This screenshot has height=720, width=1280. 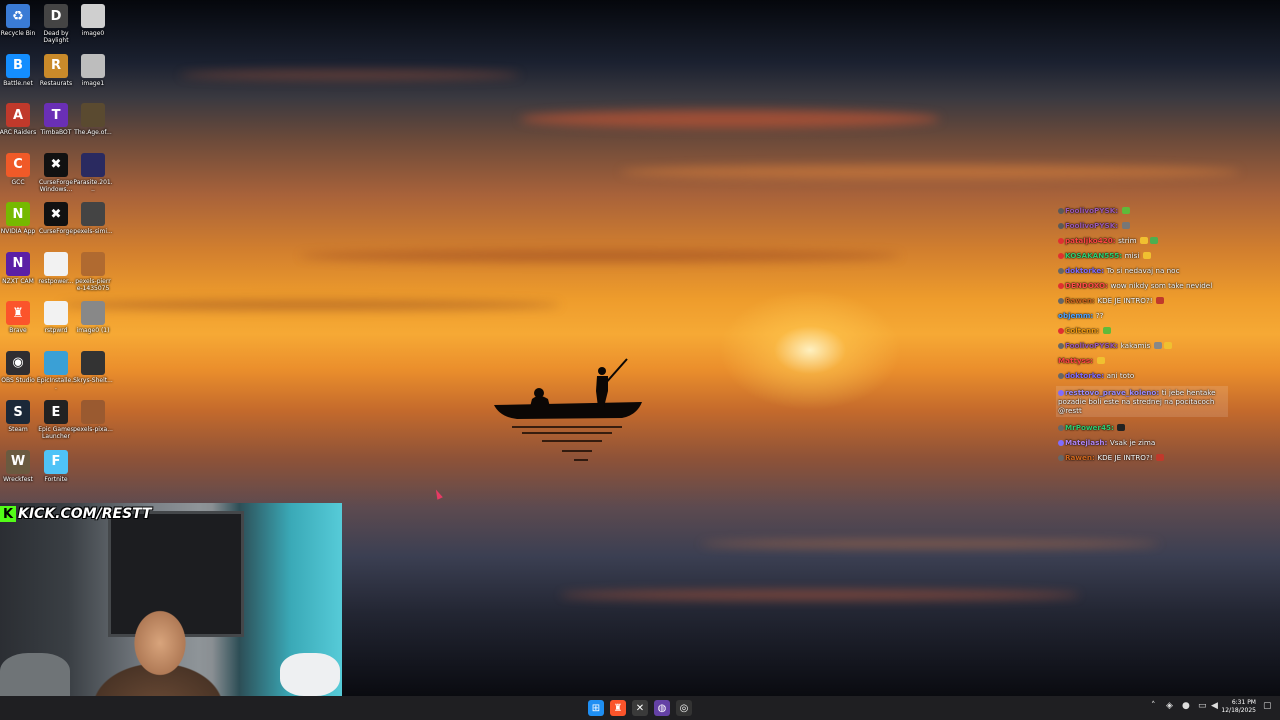 What do you see at coordinates (640, 708) in the screenshot?
I see `xbox-icon: ✕` at bounding box center [640, 708].